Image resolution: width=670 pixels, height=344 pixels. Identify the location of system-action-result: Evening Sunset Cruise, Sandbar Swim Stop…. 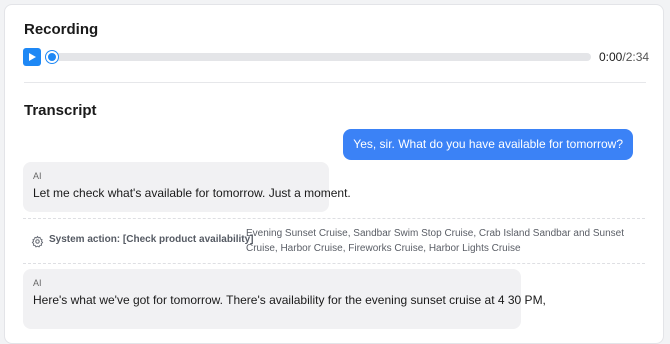
(435, 241).